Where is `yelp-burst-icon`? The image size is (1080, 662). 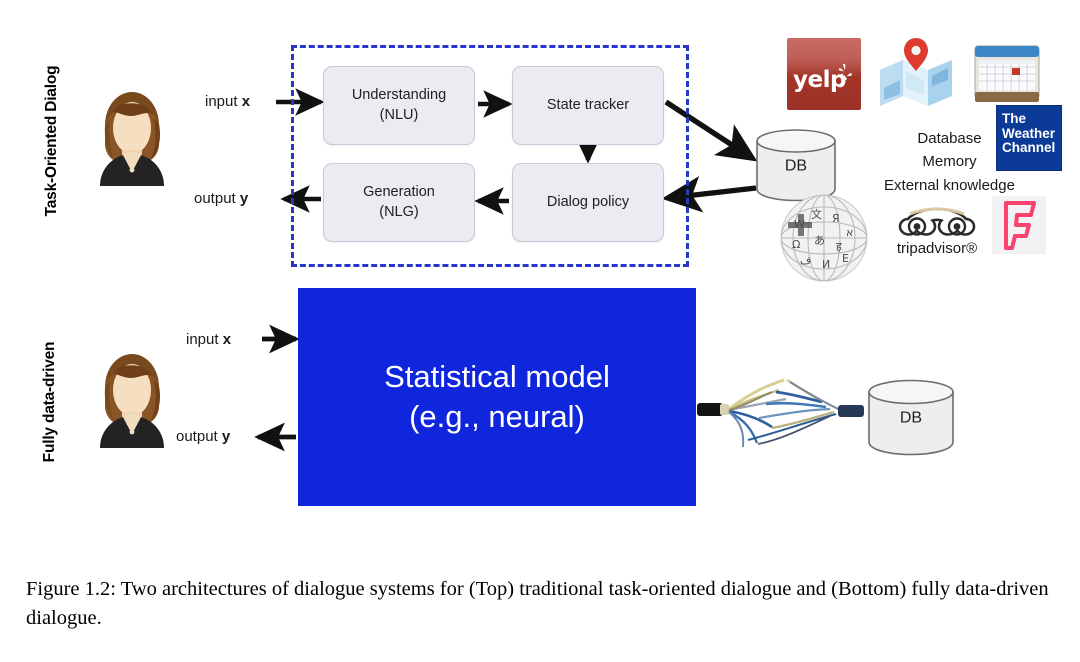 yelp-burst-icon is located at coordinates (845, 72).